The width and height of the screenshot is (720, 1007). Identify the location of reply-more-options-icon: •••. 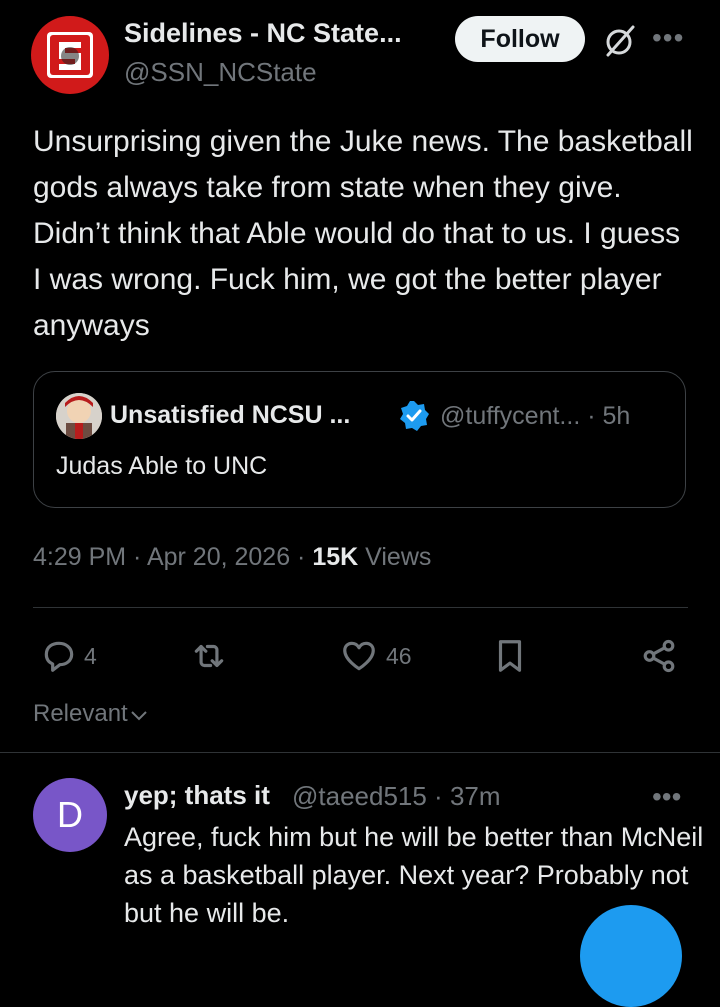
(666, 797).